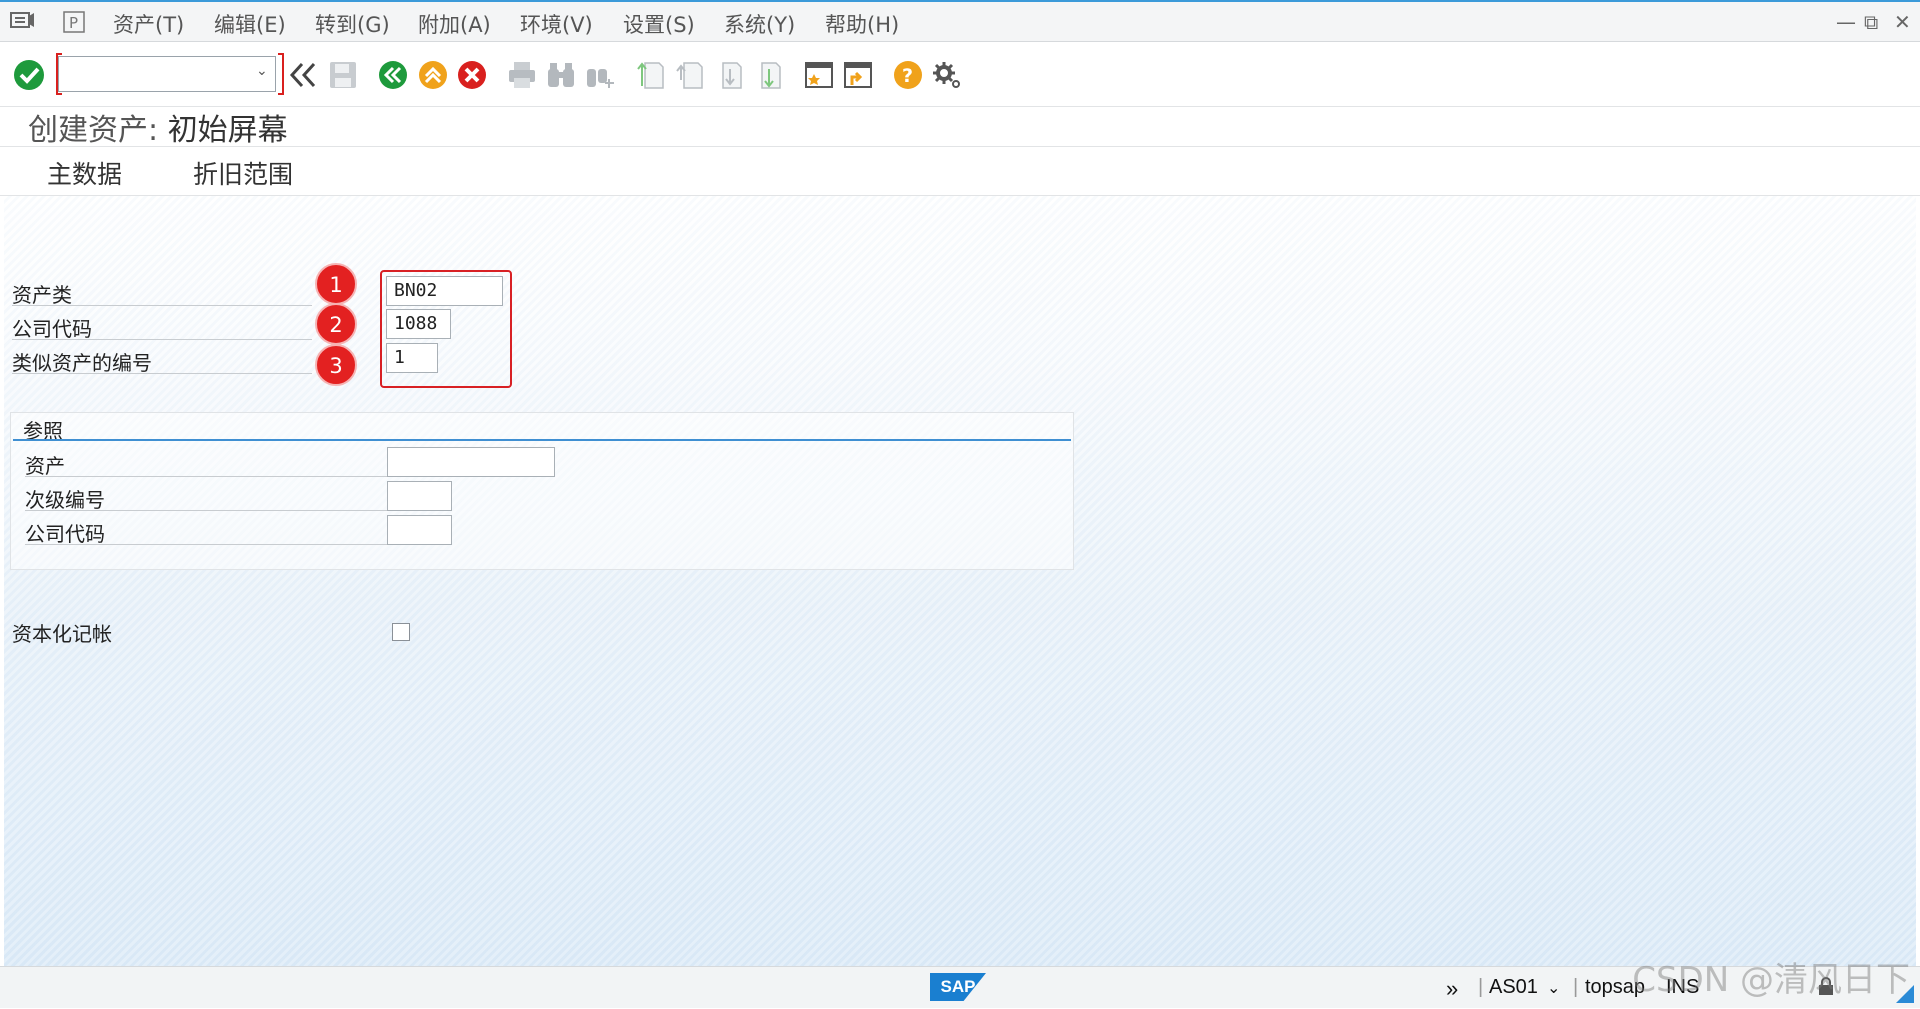  What do you see at coordinates (303, 75) in the screenshot?
I see `double-chevron-left-icon` at bounding box center [303, 75].